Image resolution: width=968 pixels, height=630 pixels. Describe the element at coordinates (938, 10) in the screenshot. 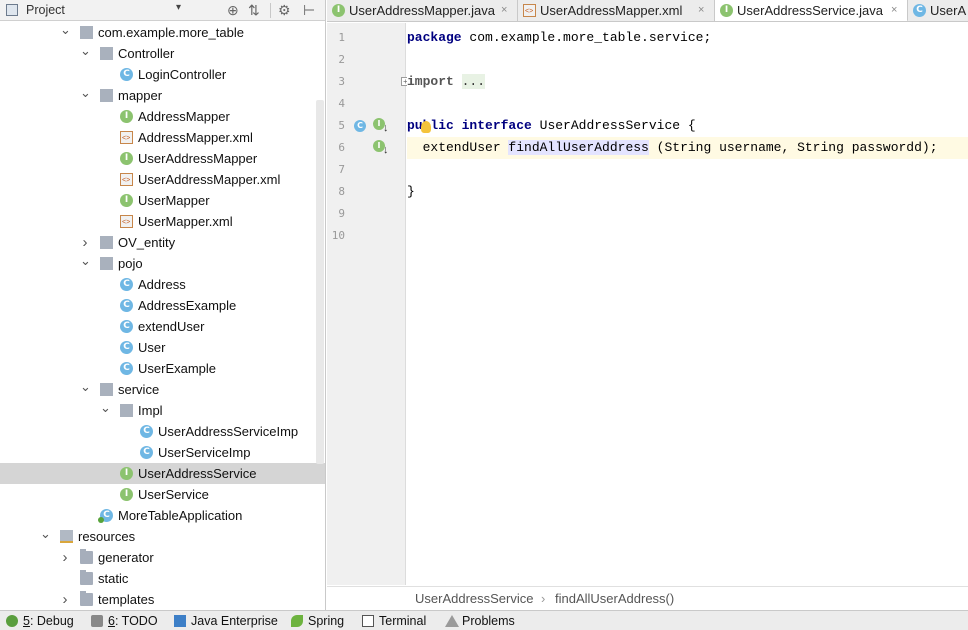

I see `tab-usera-truncated: C UserA` at that location.